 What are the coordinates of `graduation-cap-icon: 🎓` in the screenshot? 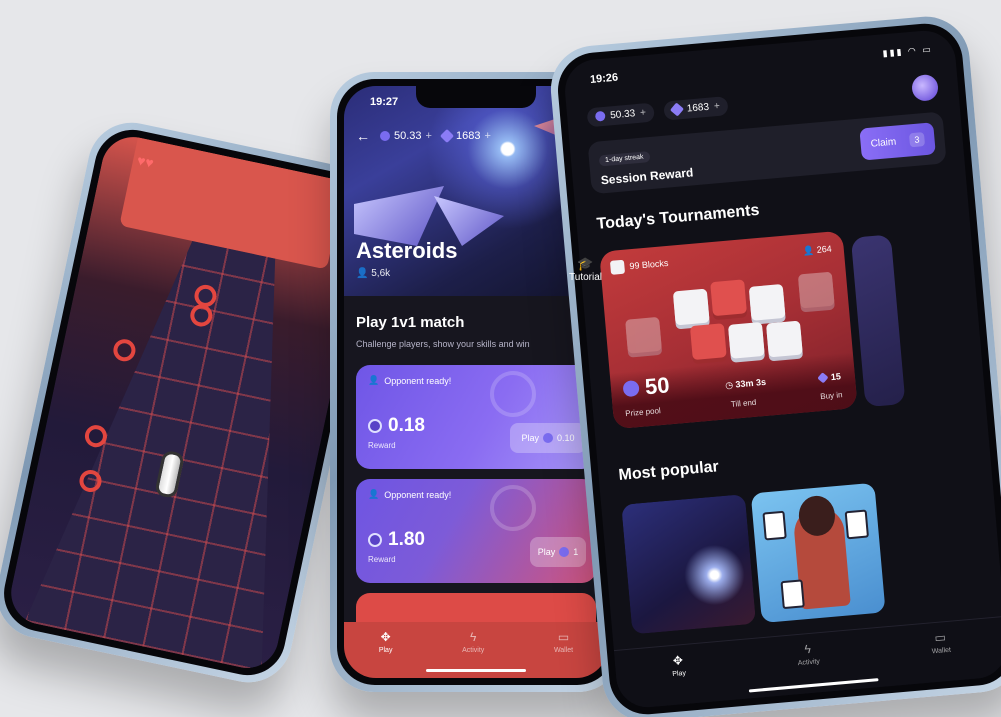 It's located at (585, 263).